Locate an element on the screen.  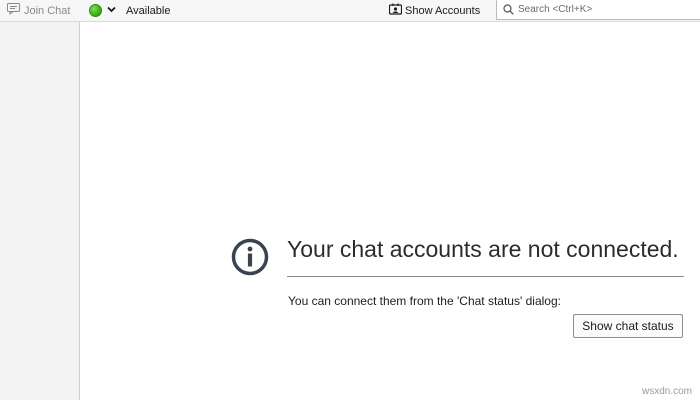
search-field is located at coordinates (598, 10).